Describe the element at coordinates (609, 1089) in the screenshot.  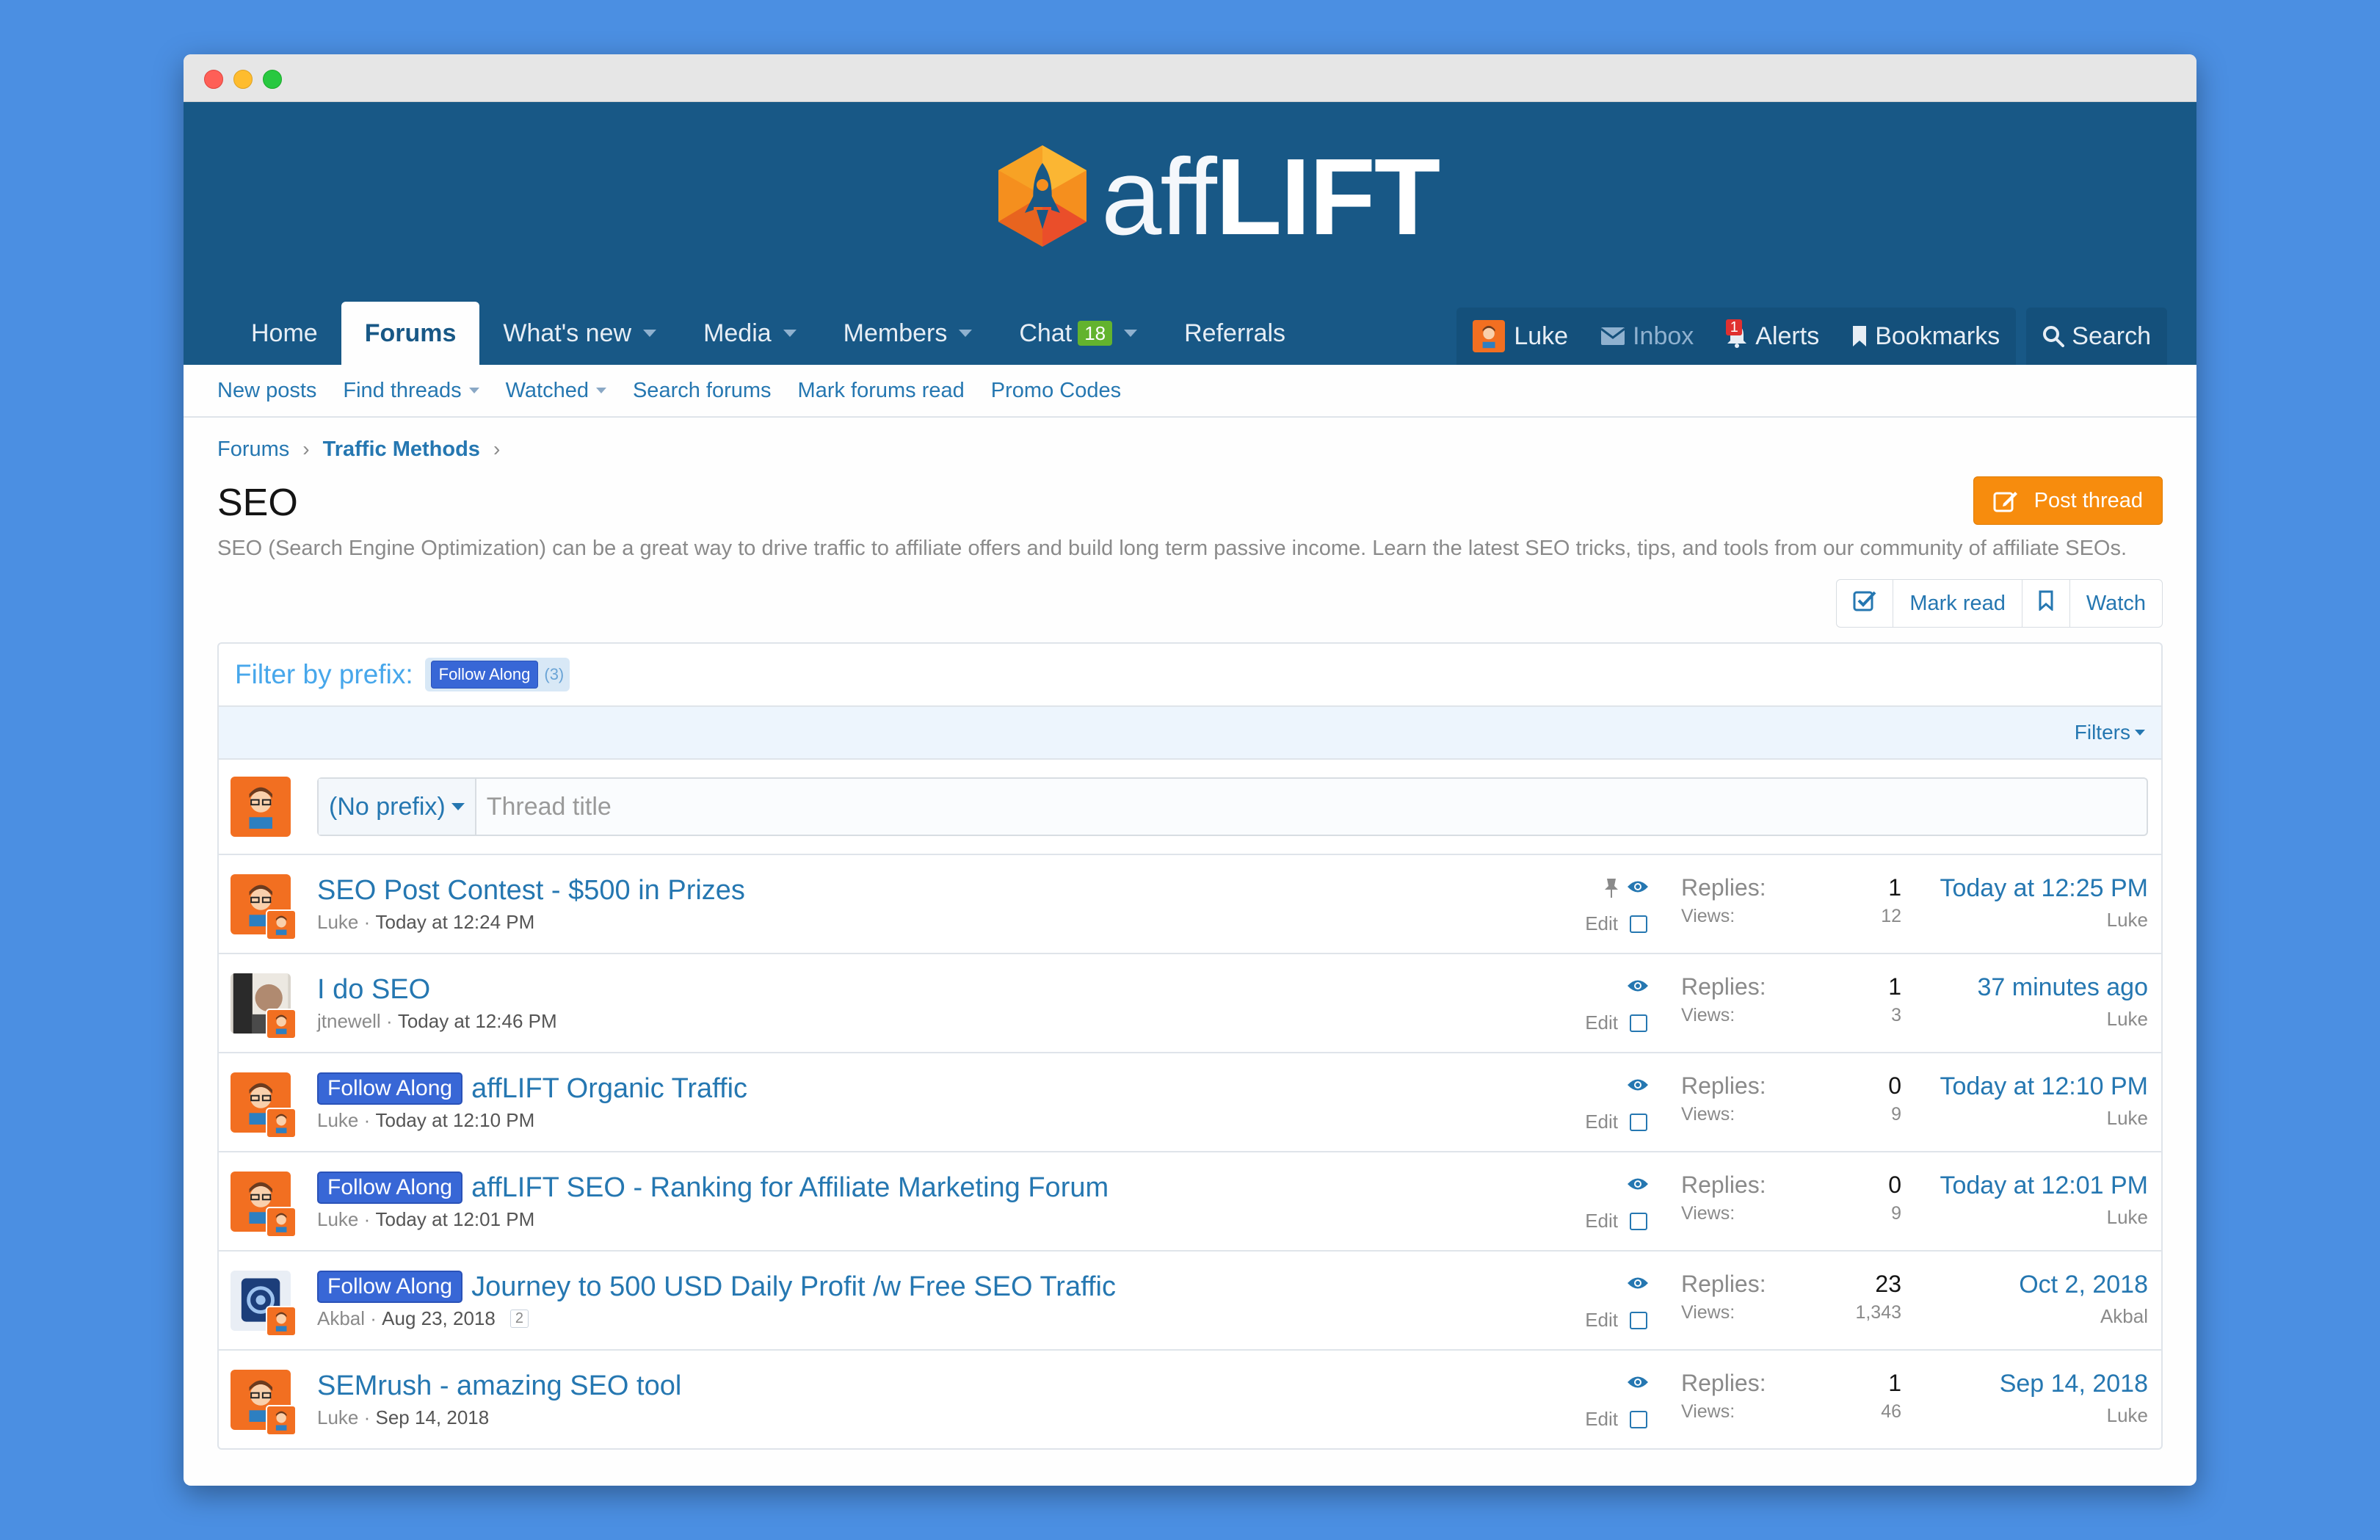
I see `thread-title-link: affLIFT Organic Traffic` at that location.